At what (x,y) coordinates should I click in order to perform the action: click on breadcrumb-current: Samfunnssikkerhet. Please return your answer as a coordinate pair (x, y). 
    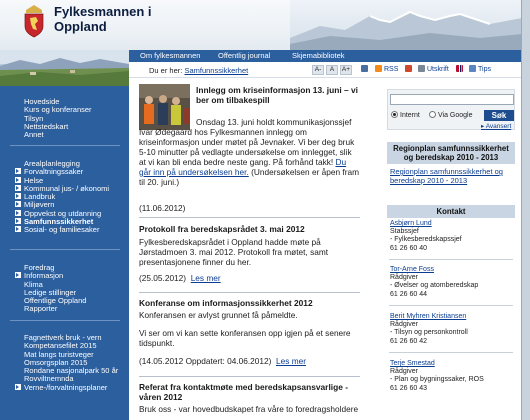
    Looking at the image, I should click on (216, 70).